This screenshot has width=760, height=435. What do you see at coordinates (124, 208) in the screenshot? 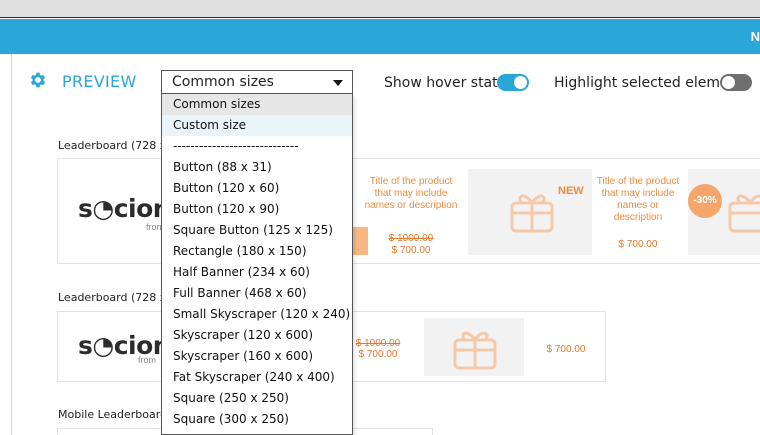
I see `brand-logo: s◔cion` at bounding box center [124, 208].